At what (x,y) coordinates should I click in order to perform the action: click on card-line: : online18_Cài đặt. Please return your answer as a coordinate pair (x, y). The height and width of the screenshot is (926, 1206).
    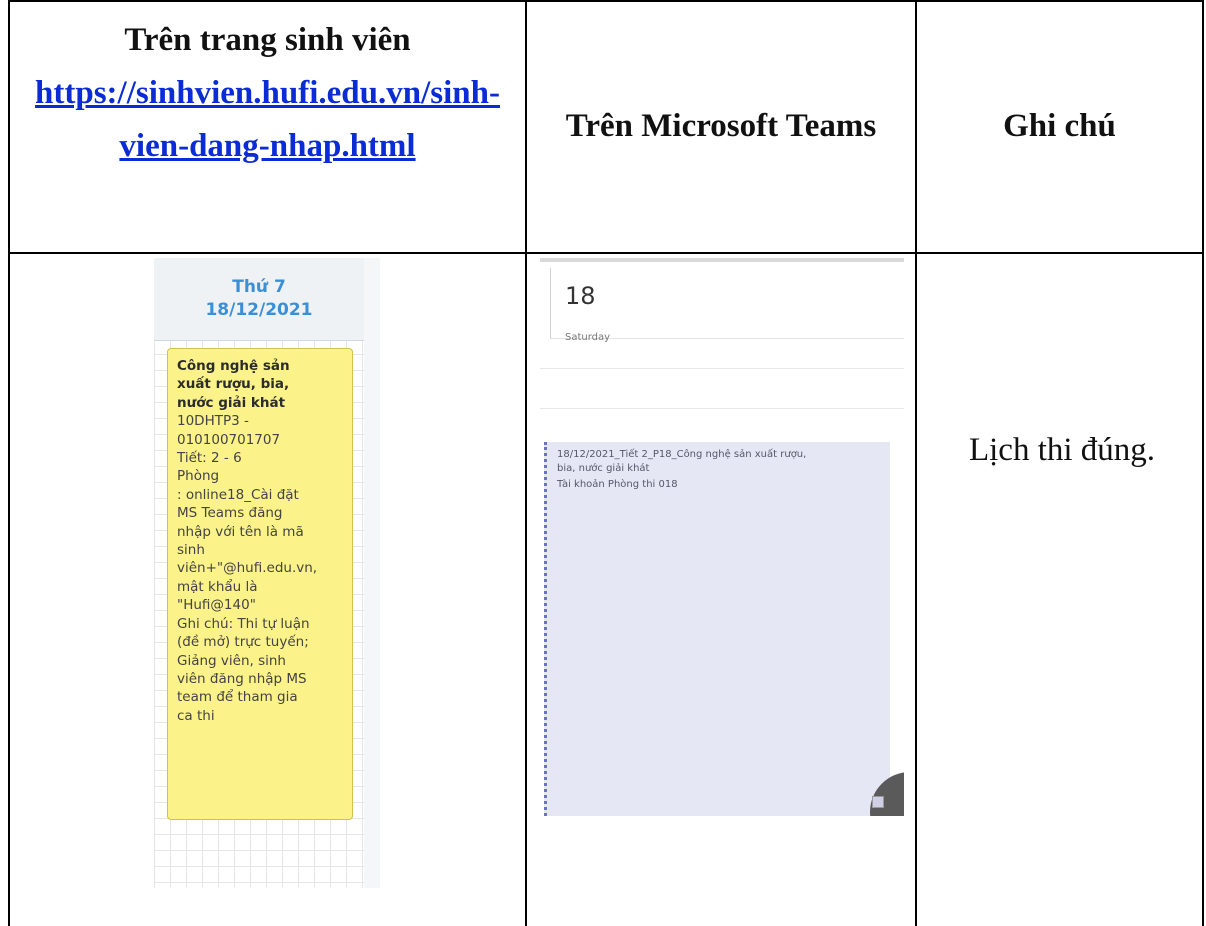
    Looking at the image, I should click on (238, 494).